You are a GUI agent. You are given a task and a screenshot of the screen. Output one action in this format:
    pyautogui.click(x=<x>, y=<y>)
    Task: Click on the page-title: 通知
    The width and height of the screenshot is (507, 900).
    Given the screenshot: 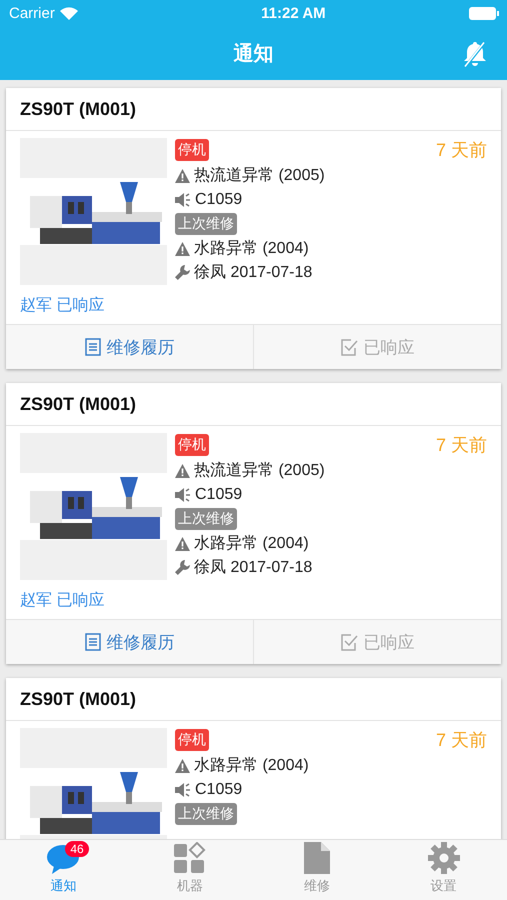 What is the action you would take?
    pyautogui.click(x=254, y=54)
    